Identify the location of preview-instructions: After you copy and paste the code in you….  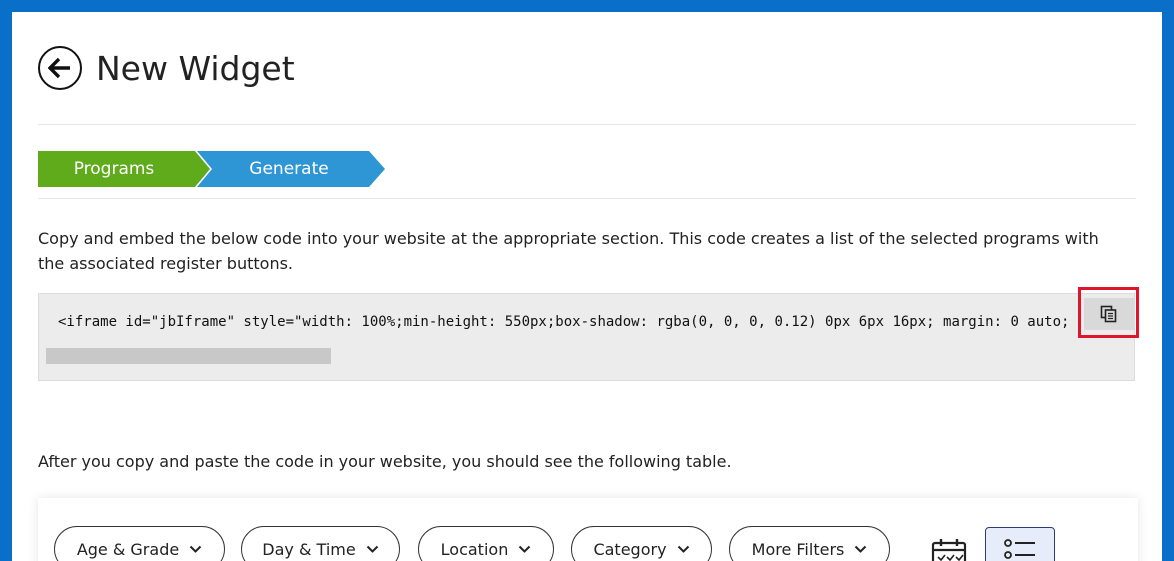
(385, 461).